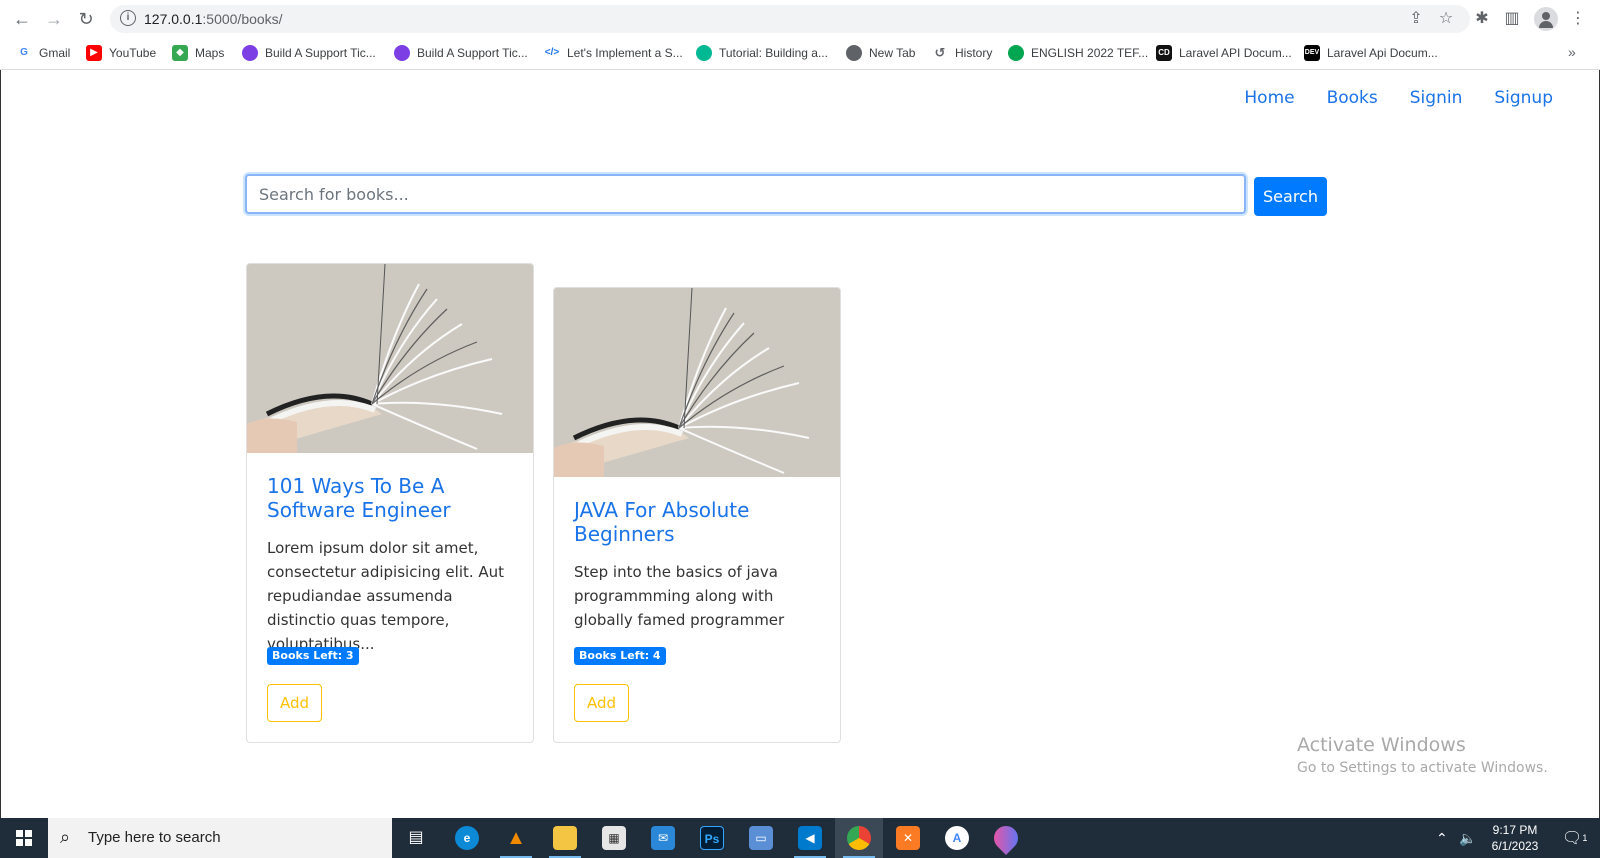  I want to click on book-title: JAVA For Absolute Beginners, so click(699, 522).